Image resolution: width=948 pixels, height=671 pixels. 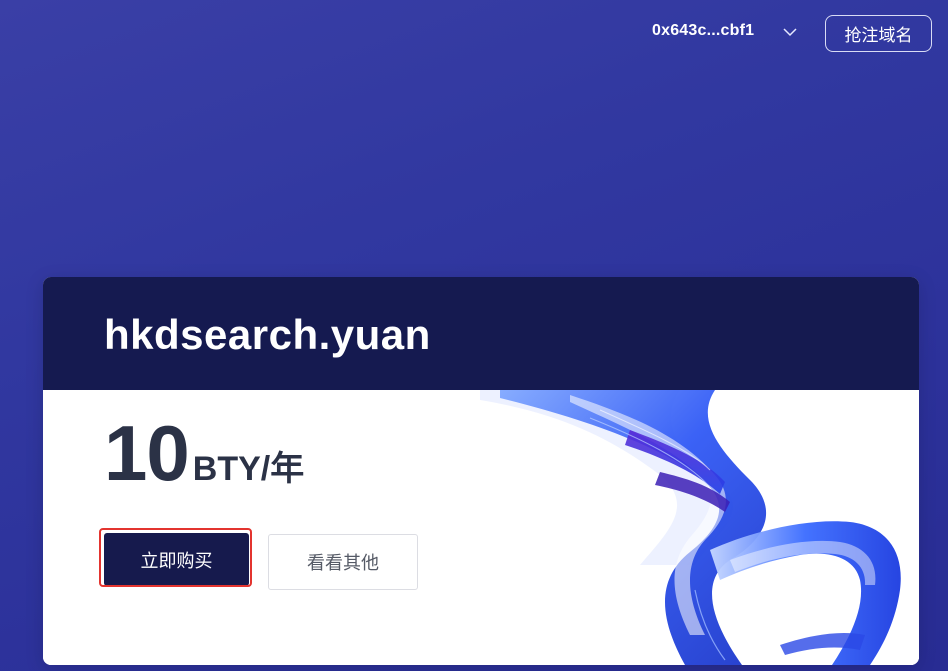 I want to click on price-unit: BTY/年, so click(x=248, y=469).